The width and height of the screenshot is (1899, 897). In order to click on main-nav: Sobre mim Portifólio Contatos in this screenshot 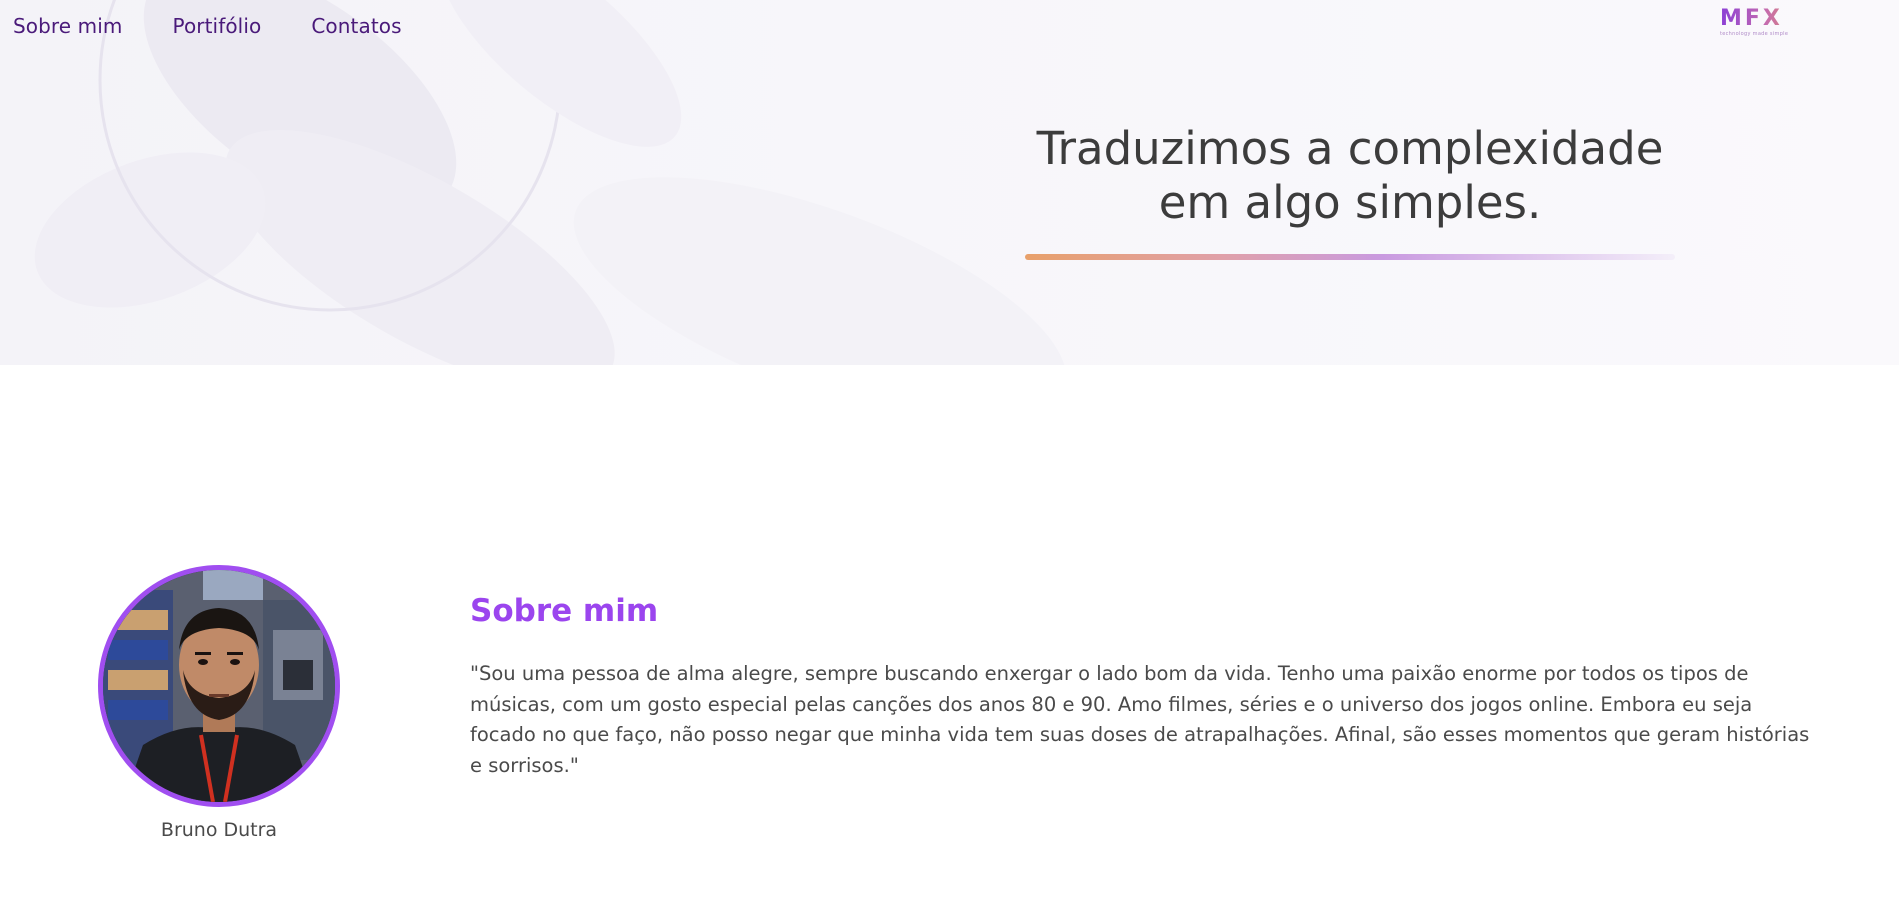, I will do `click(207, 26)`.